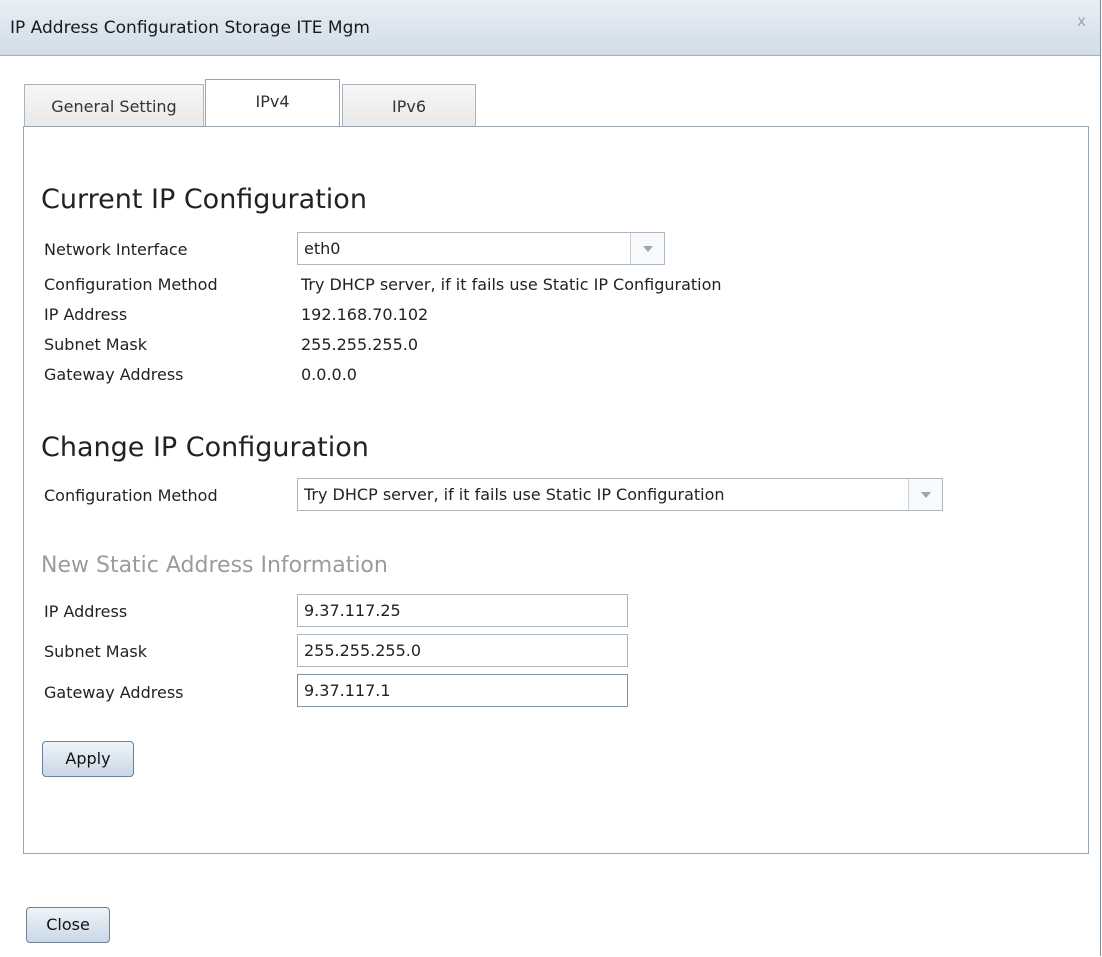 This screenshot has height=957, width=1102. What do you see at coordinates (114, 374) in the screenshot?
I see `current-gateway-label: Gateway Address` at bounding box center [114, 374].